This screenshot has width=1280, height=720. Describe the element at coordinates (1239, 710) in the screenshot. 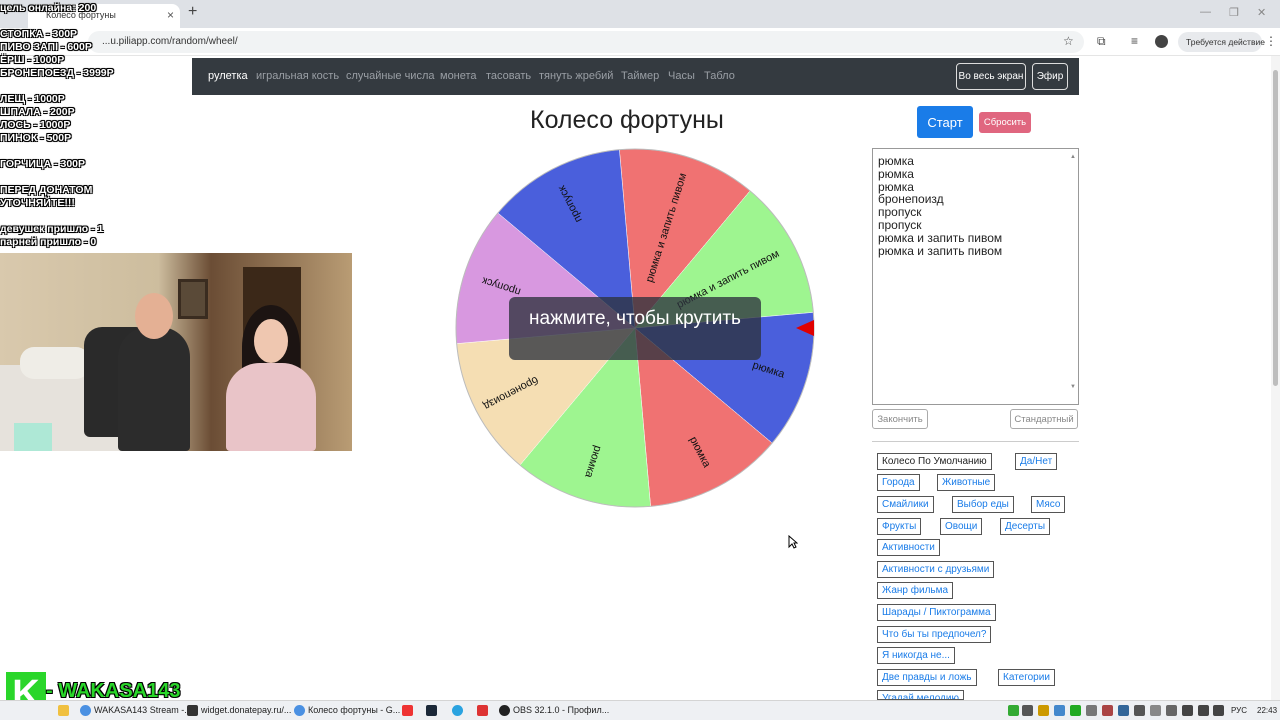

I see `language-indicator: РУС` at that location.